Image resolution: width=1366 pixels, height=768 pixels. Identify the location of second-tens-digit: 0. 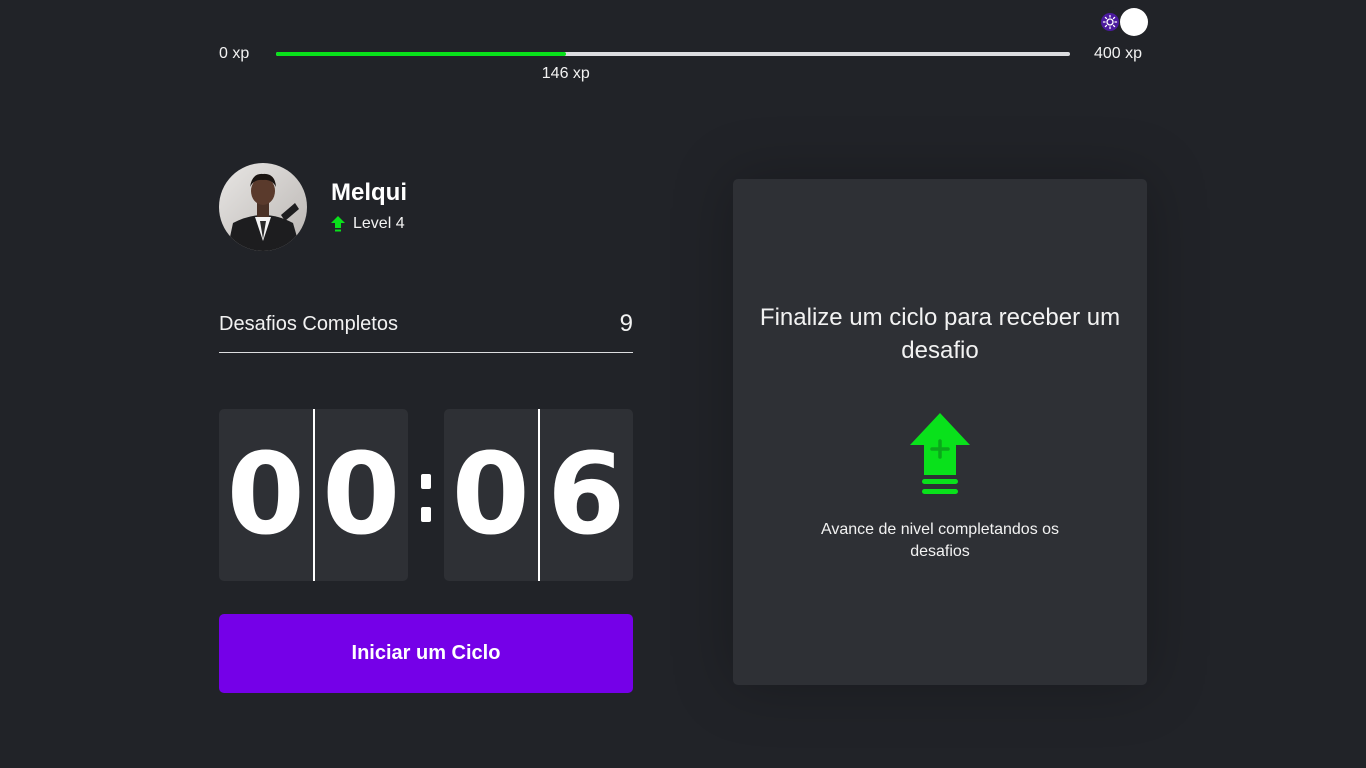
(492, 495).